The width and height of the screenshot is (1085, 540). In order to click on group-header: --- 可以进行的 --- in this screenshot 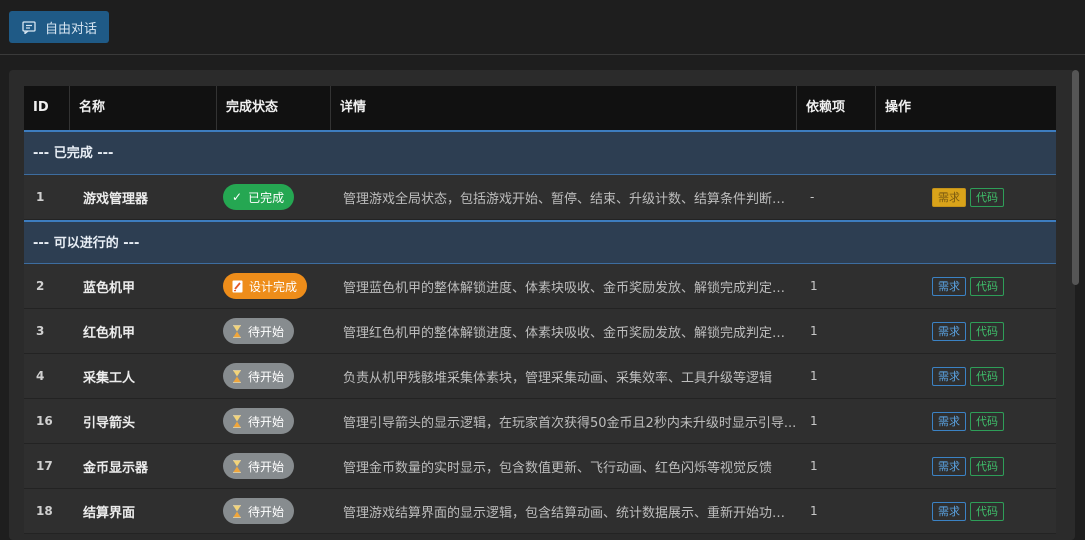, I will do `click(540, 242)`.